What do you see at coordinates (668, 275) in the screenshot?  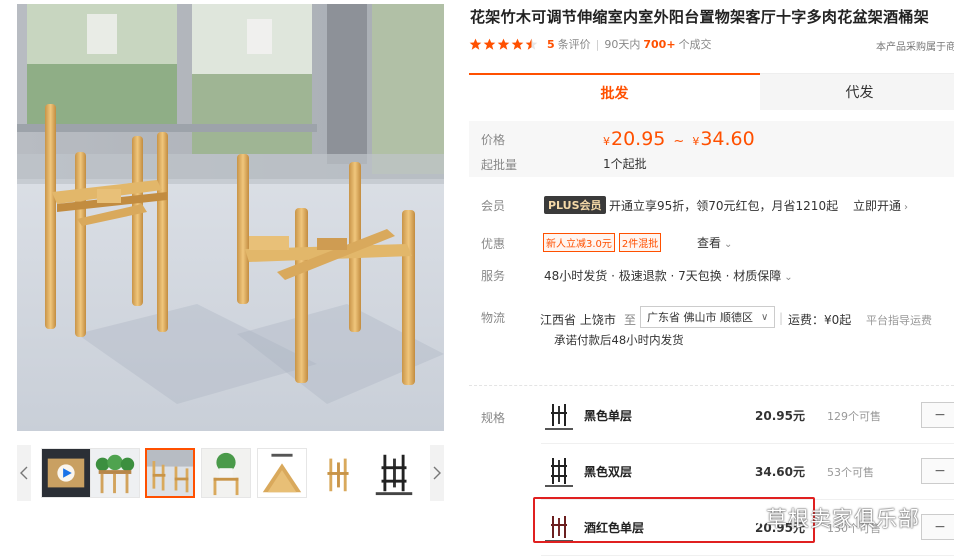 I see `service-text: 48小时发货 · 极速退款 · 7天包换 · 材质保障 ⌄` at bounding box center [668, 275].